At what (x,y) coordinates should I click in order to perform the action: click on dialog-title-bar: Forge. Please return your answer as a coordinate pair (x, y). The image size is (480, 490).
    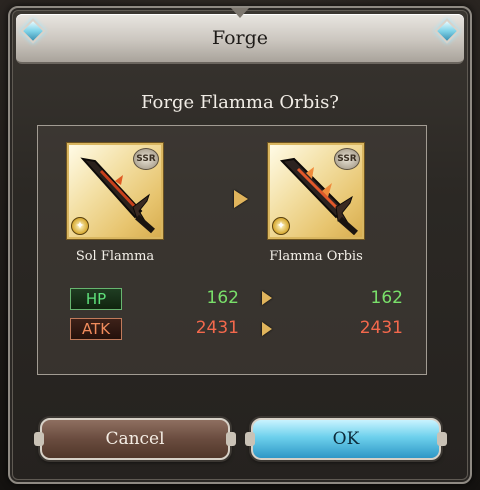
    Looking at the image, I should click on (240, 39).